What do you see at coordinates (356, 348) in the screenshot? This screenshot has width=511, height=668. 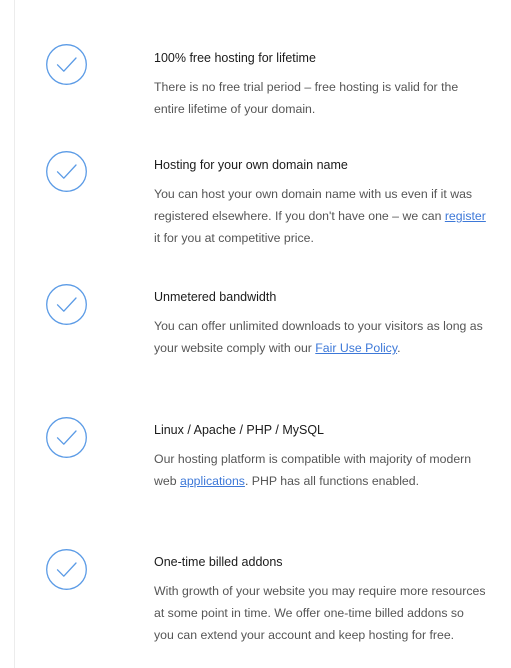 I see `fair-use-policy-link: Fair Use Policy` at bounding box center [356, 348].